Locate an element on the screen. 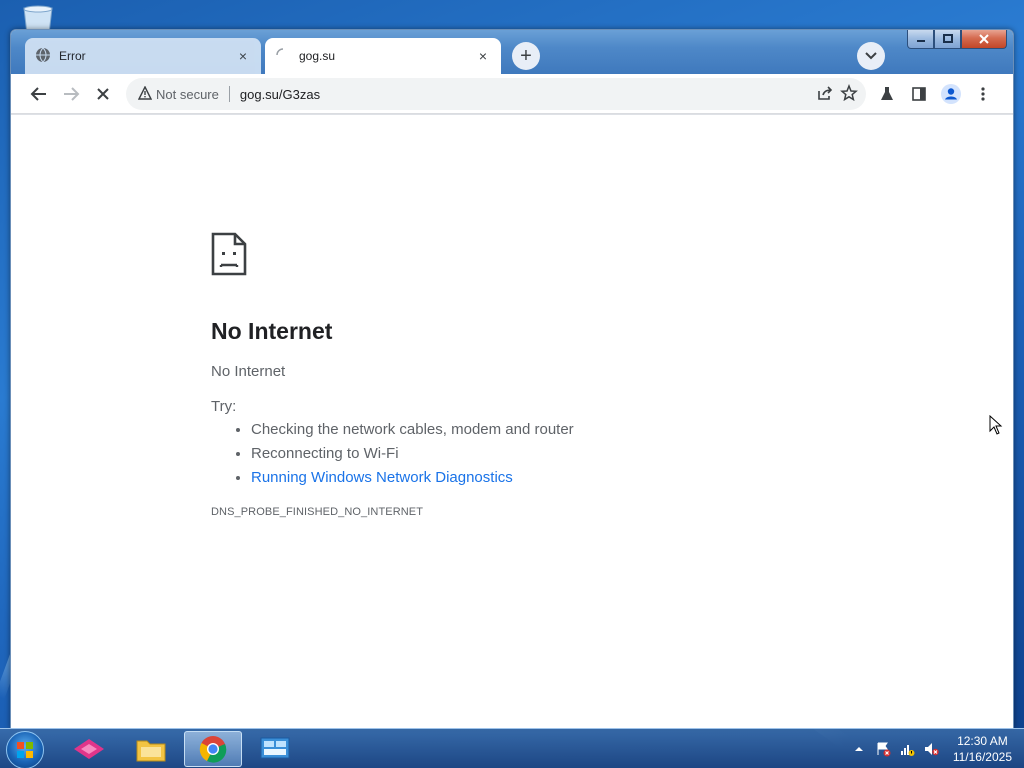 This screenshot has height=768, width=1024. suggestion-item: Reconnecting to Wi-Fi is located at coordinates (511, 453).